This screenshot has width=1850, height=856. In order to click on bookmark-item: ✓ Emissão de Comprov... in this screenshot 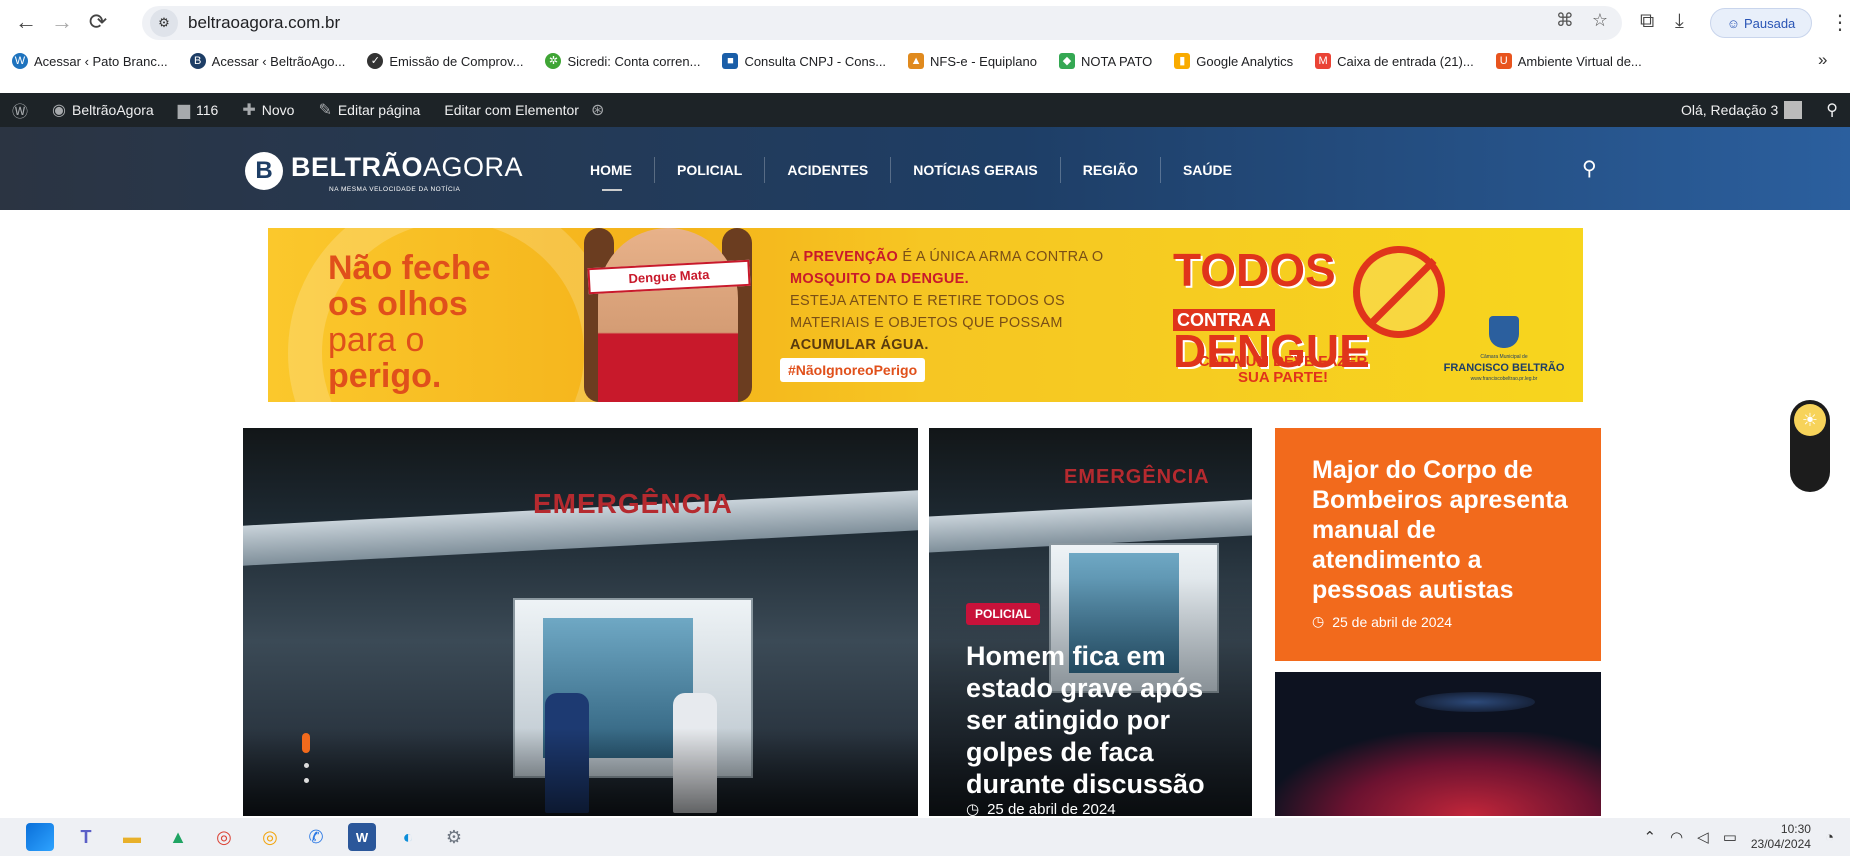, I will do `click(445, 61)`.